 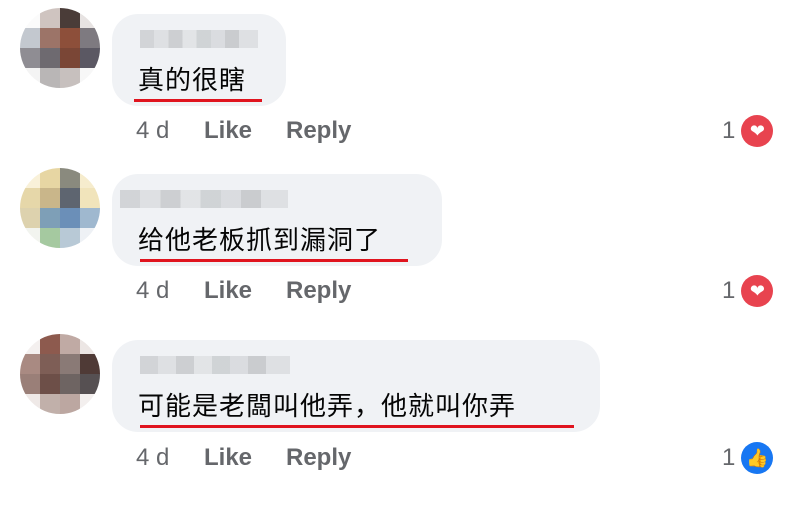 What do you see at coordinates (356, 386) in the screenshot?
I see `comment-bubble: 可能是老闆叫他弄，他就叫你弄` at bounding box center [356, 386].